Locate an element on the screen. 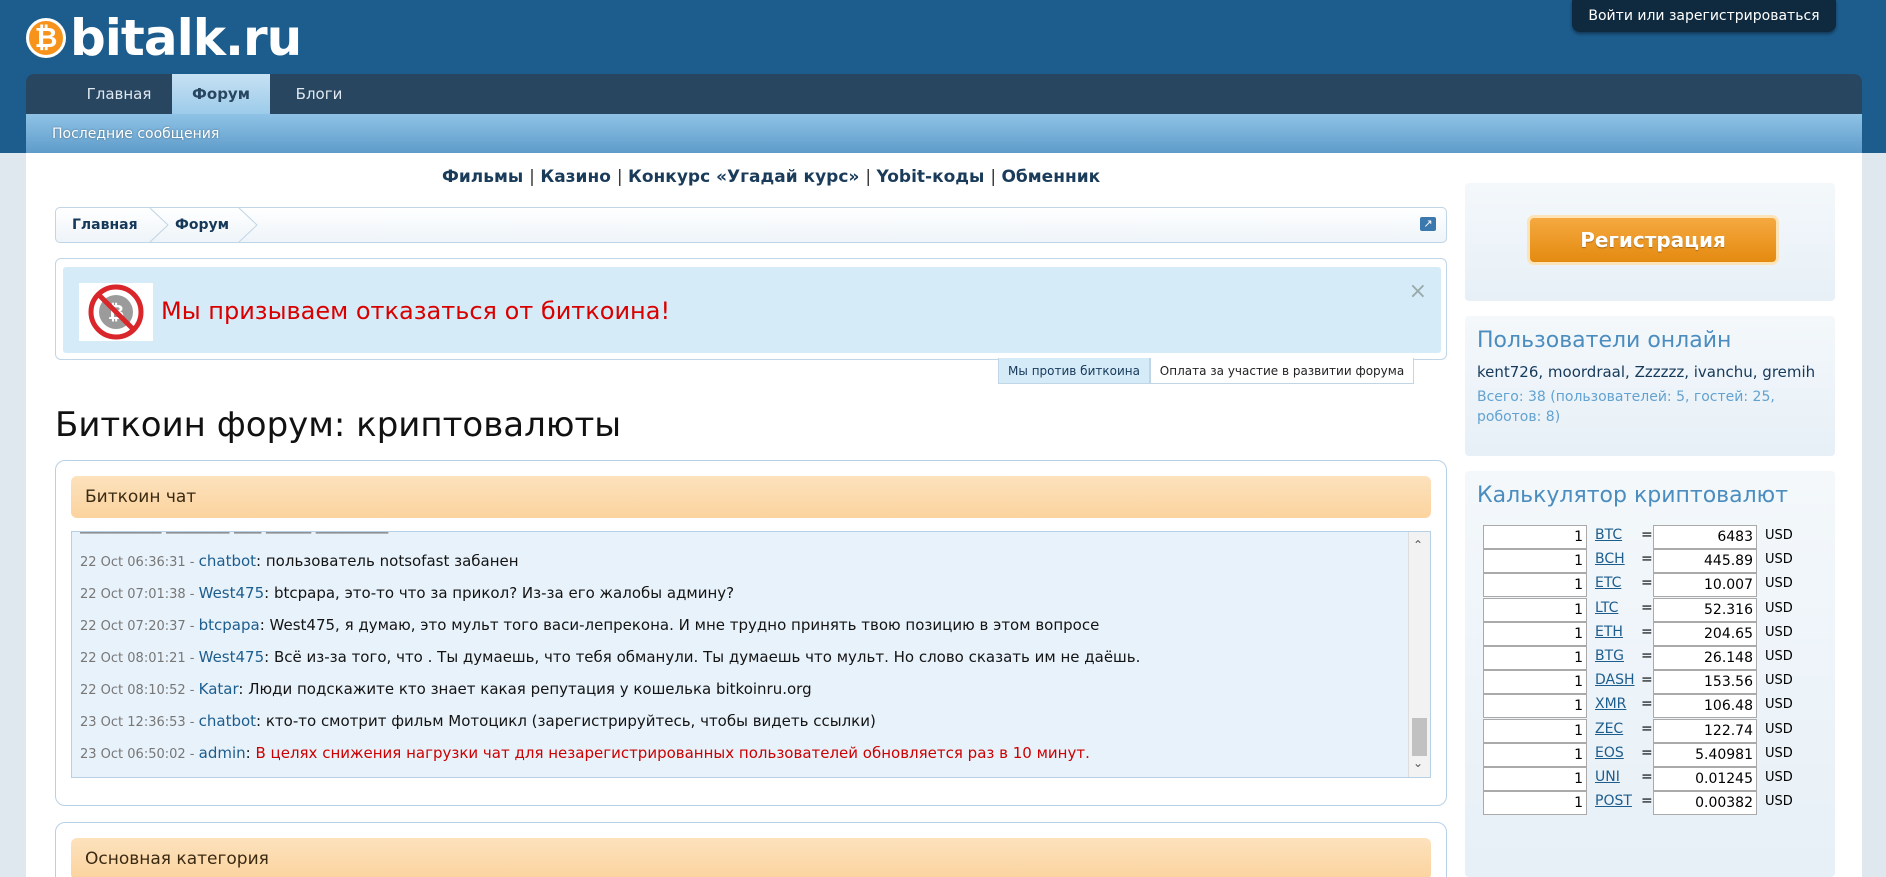 The height and width of the screenshot is (877, 1886). calc-coin-link: UNI is located at coordinates (1607, 777).